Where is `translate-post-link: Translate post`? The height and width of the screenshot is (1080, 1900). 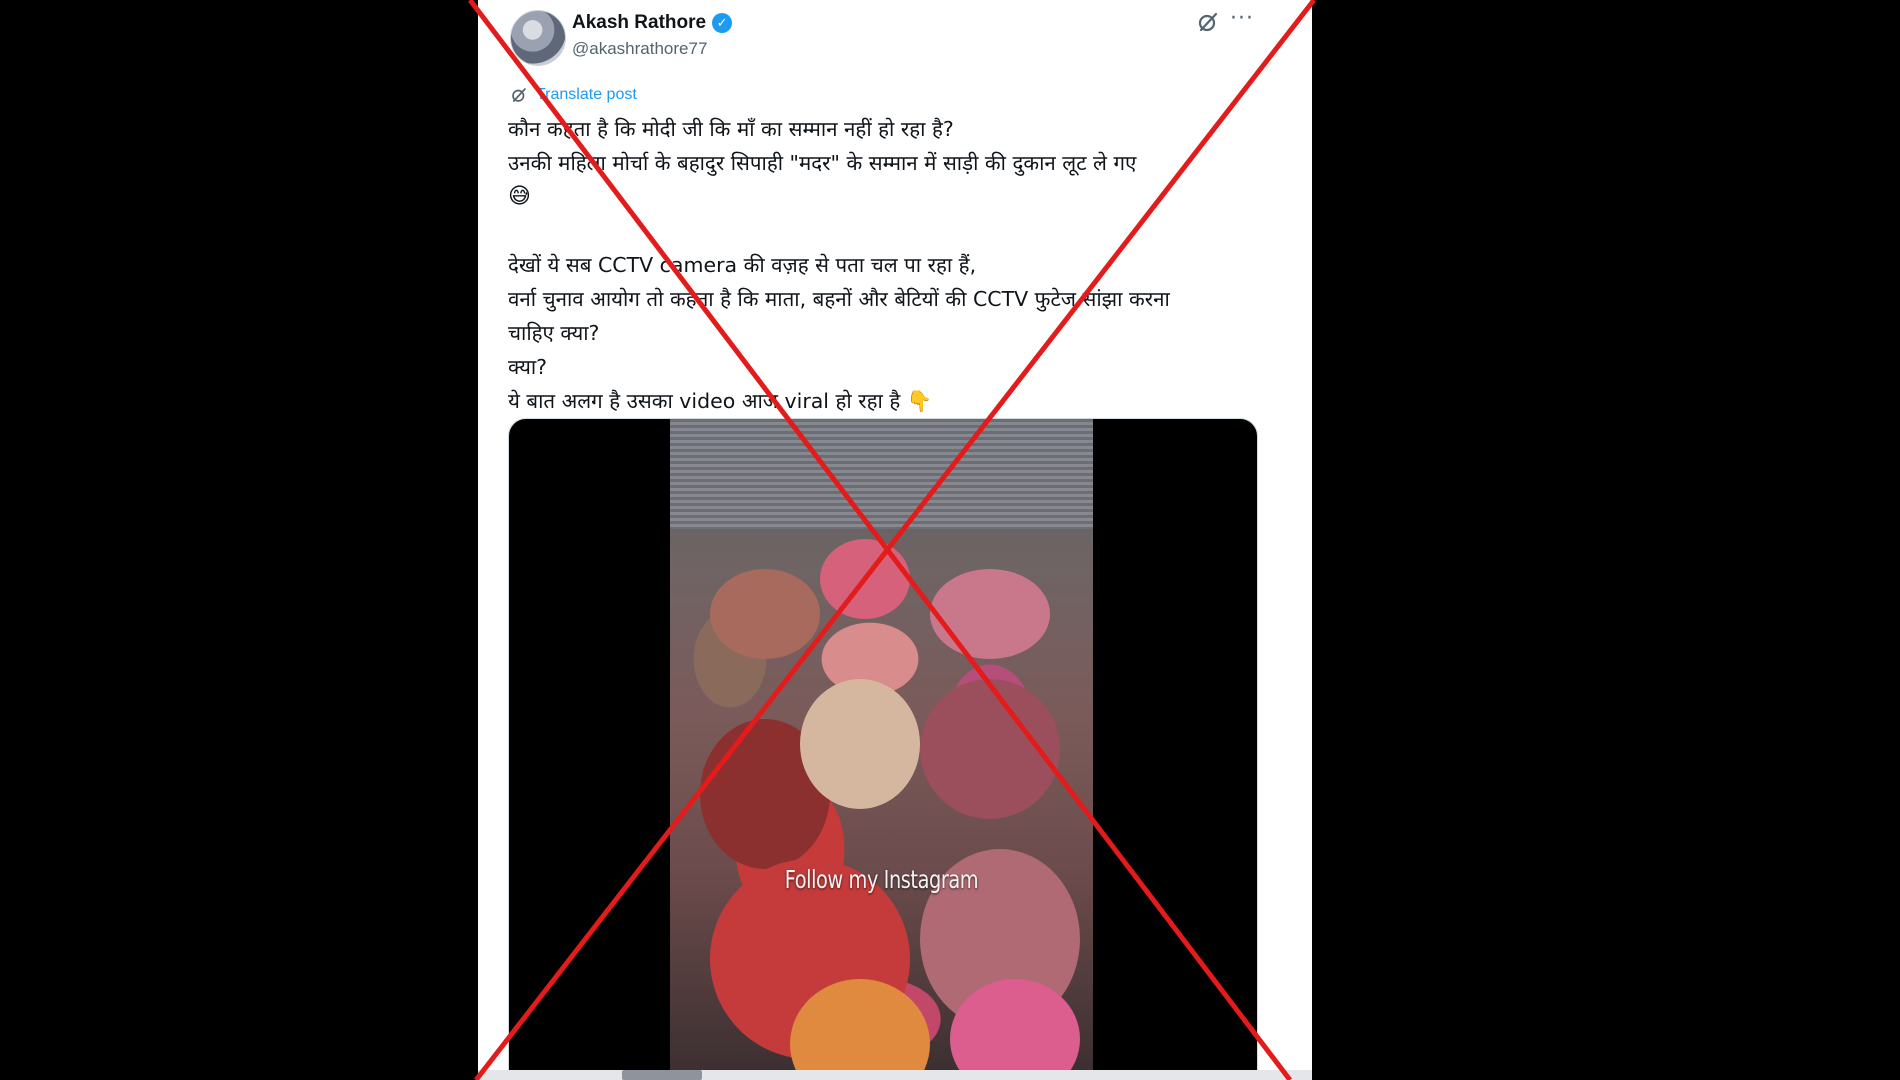
translate-post-link: Translate post is located at coordinates (573, 95).